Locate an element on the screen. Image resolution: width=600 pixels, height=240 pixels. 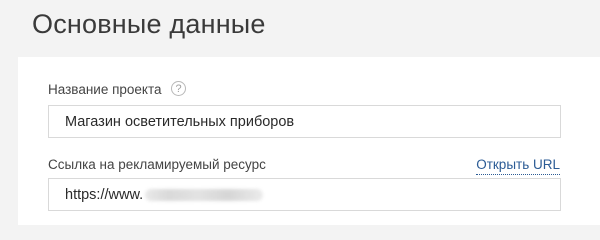
ad-url-input: https://www. is located at coordinates (304, 194).